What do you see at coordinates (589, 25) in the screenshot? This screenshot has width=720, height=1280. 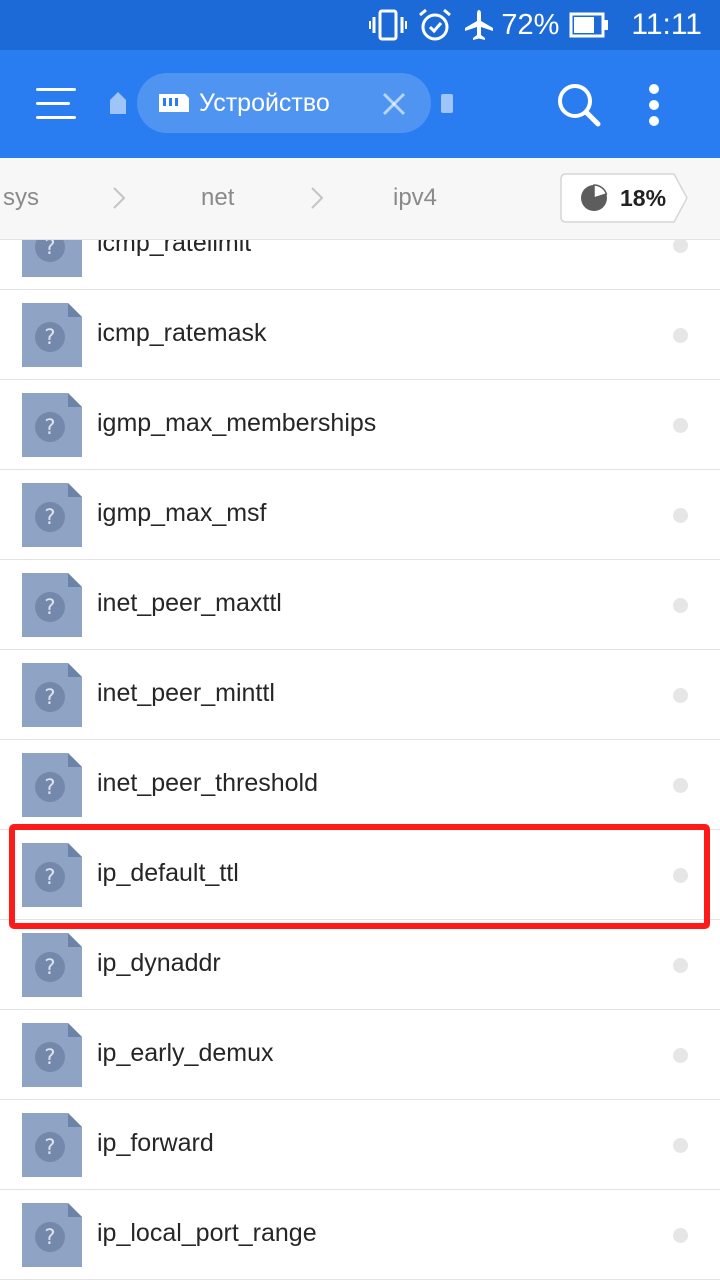 I see `battery-icon` at bounding box center [589, 25].